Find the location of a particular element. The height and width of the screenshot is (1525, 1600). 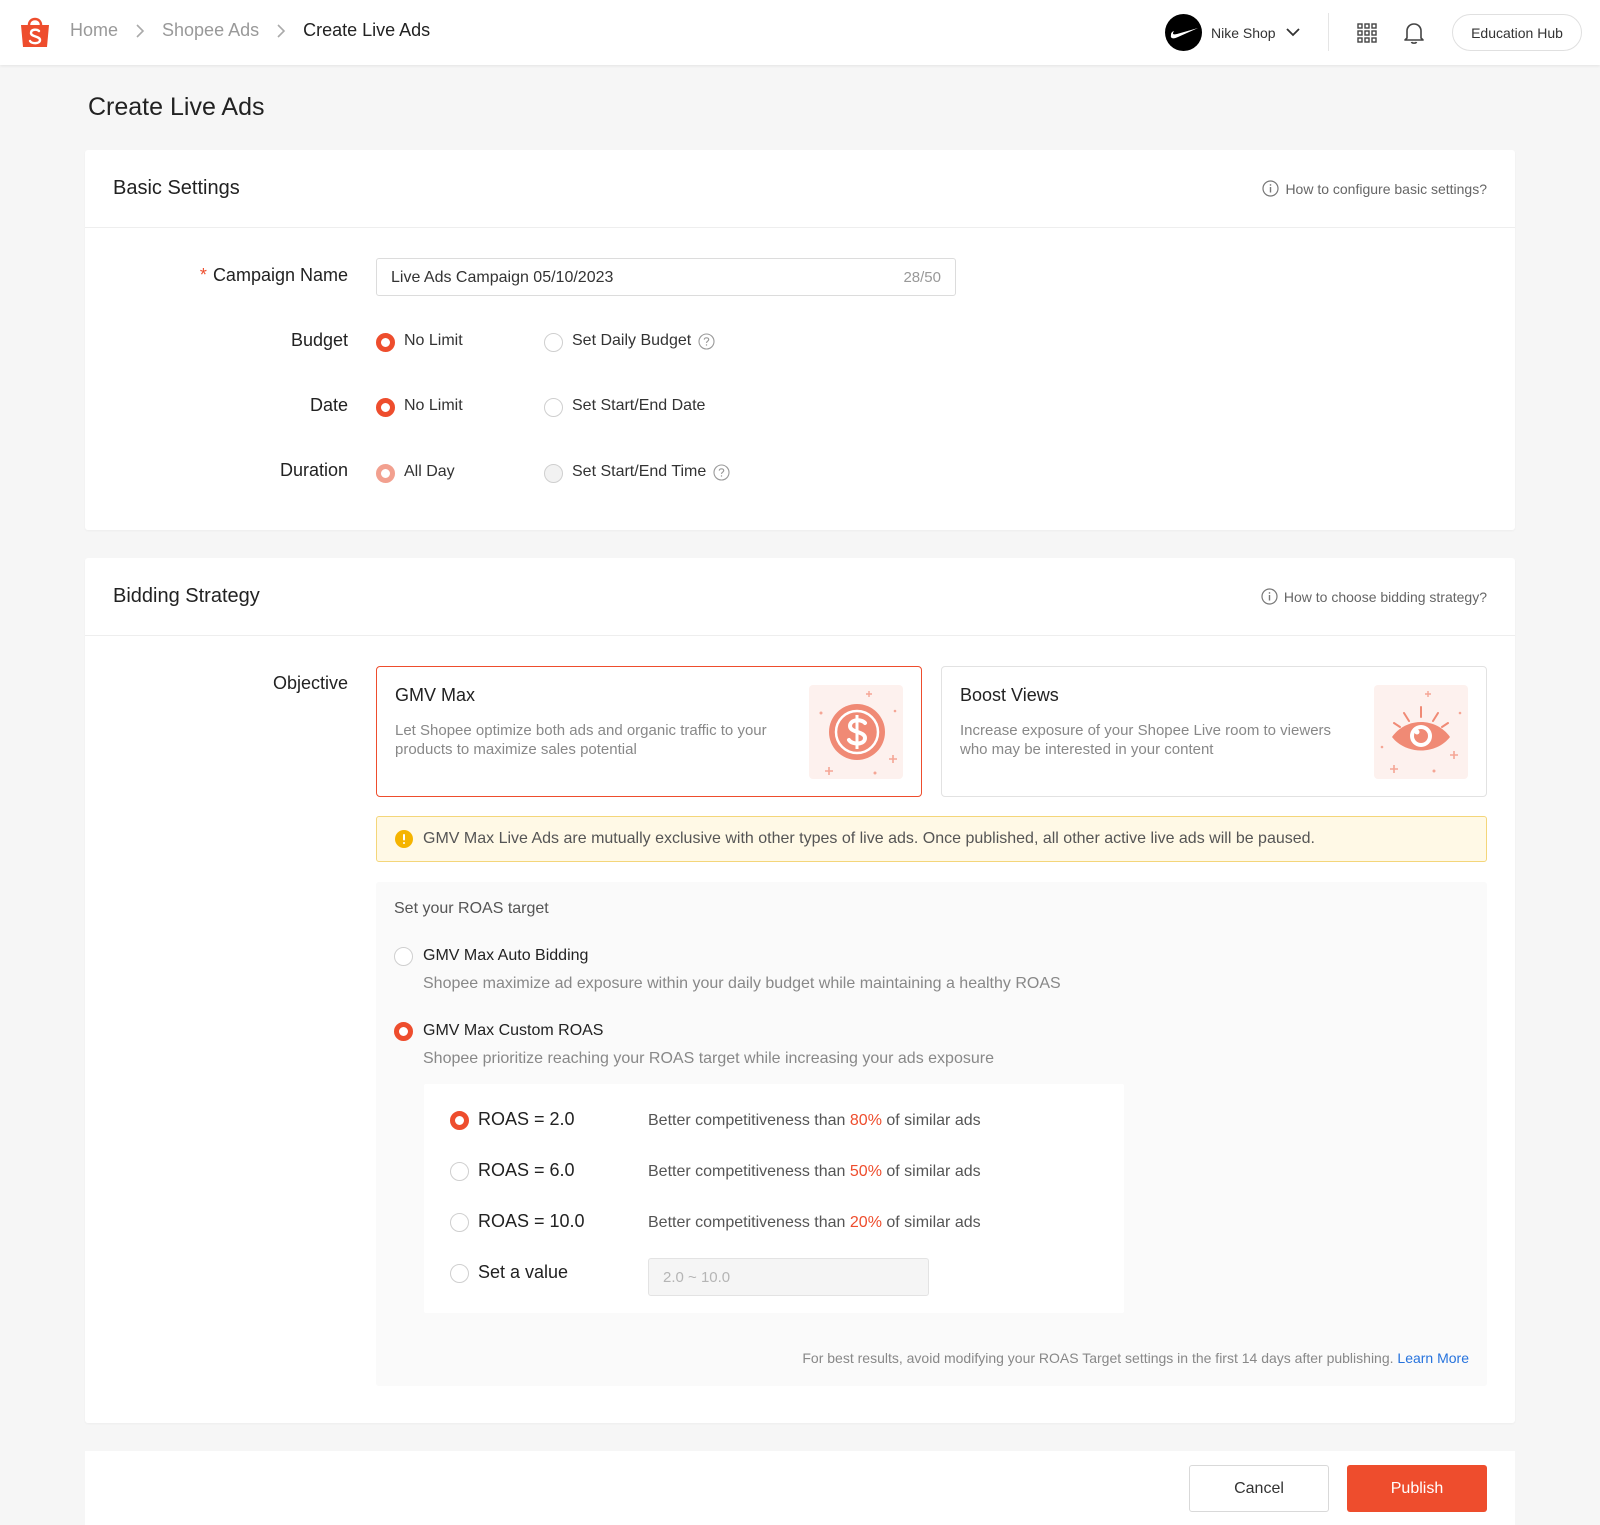

roas-set-value-label: Set a value is located at coordinates (523, 1272).